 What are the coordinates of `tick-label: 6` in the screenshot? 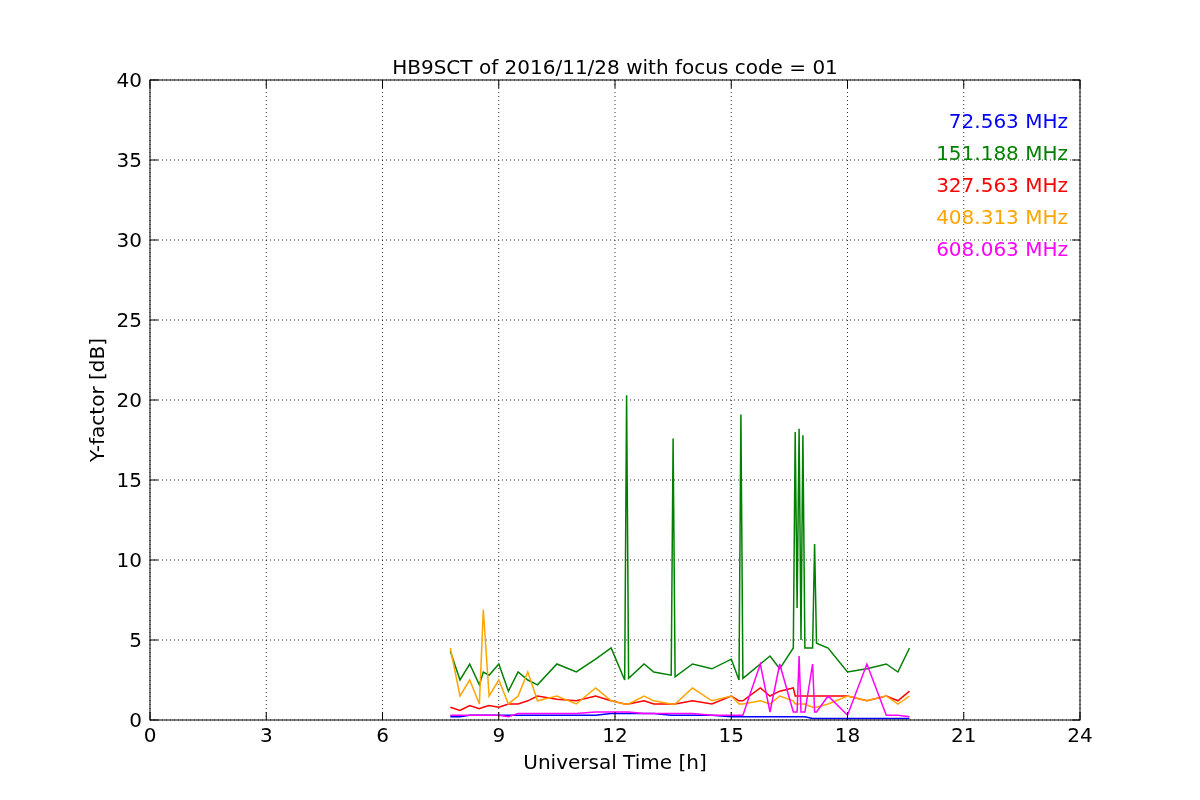 It's located at (382, 735).